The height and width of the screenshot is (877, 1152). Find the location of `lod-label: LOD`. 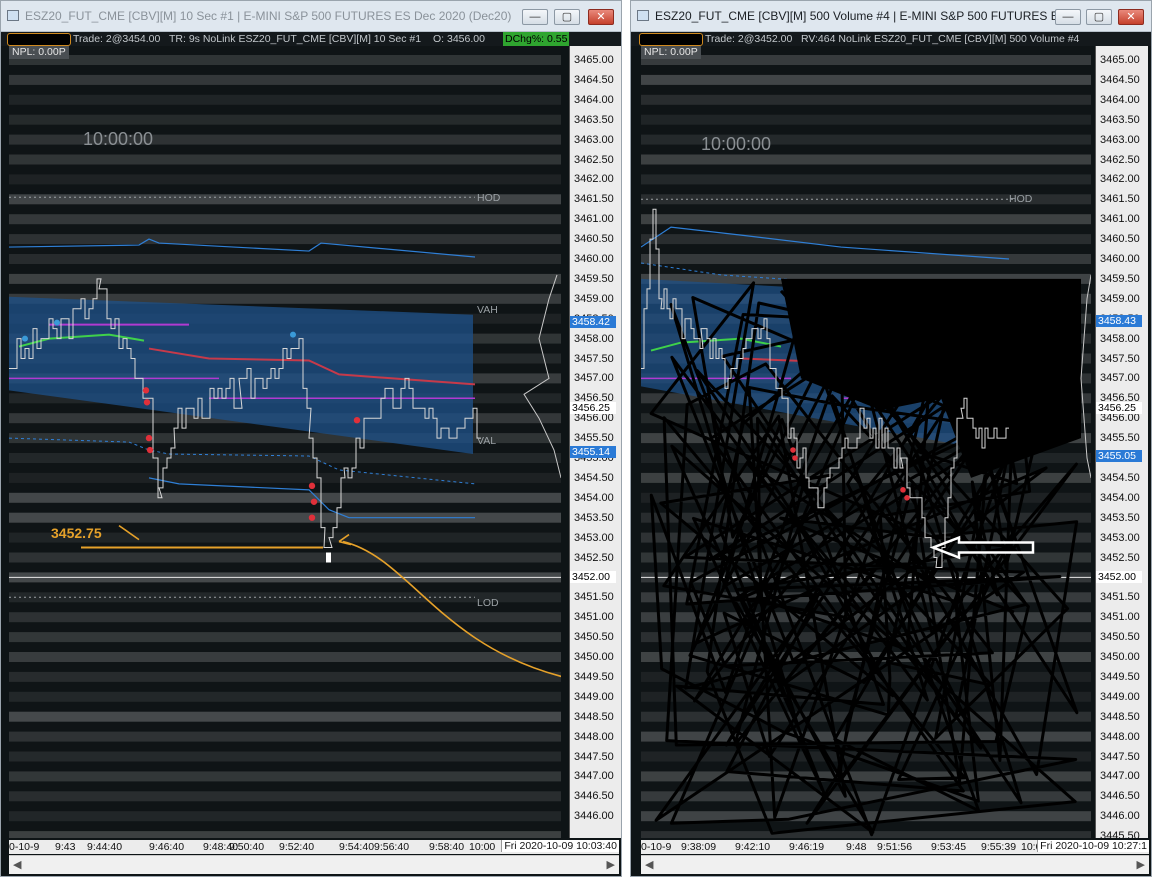

lod-label: LOD is located at coordinates (488, 603).